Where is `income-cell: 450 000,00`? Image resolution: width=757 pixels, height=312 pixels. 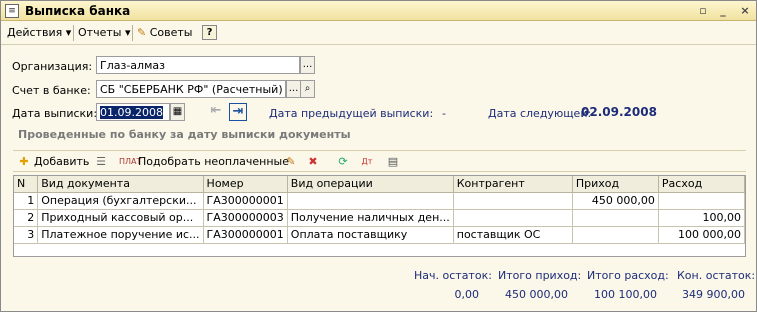 income-cell: 450 000,00 is located at coordinates (615, 201).